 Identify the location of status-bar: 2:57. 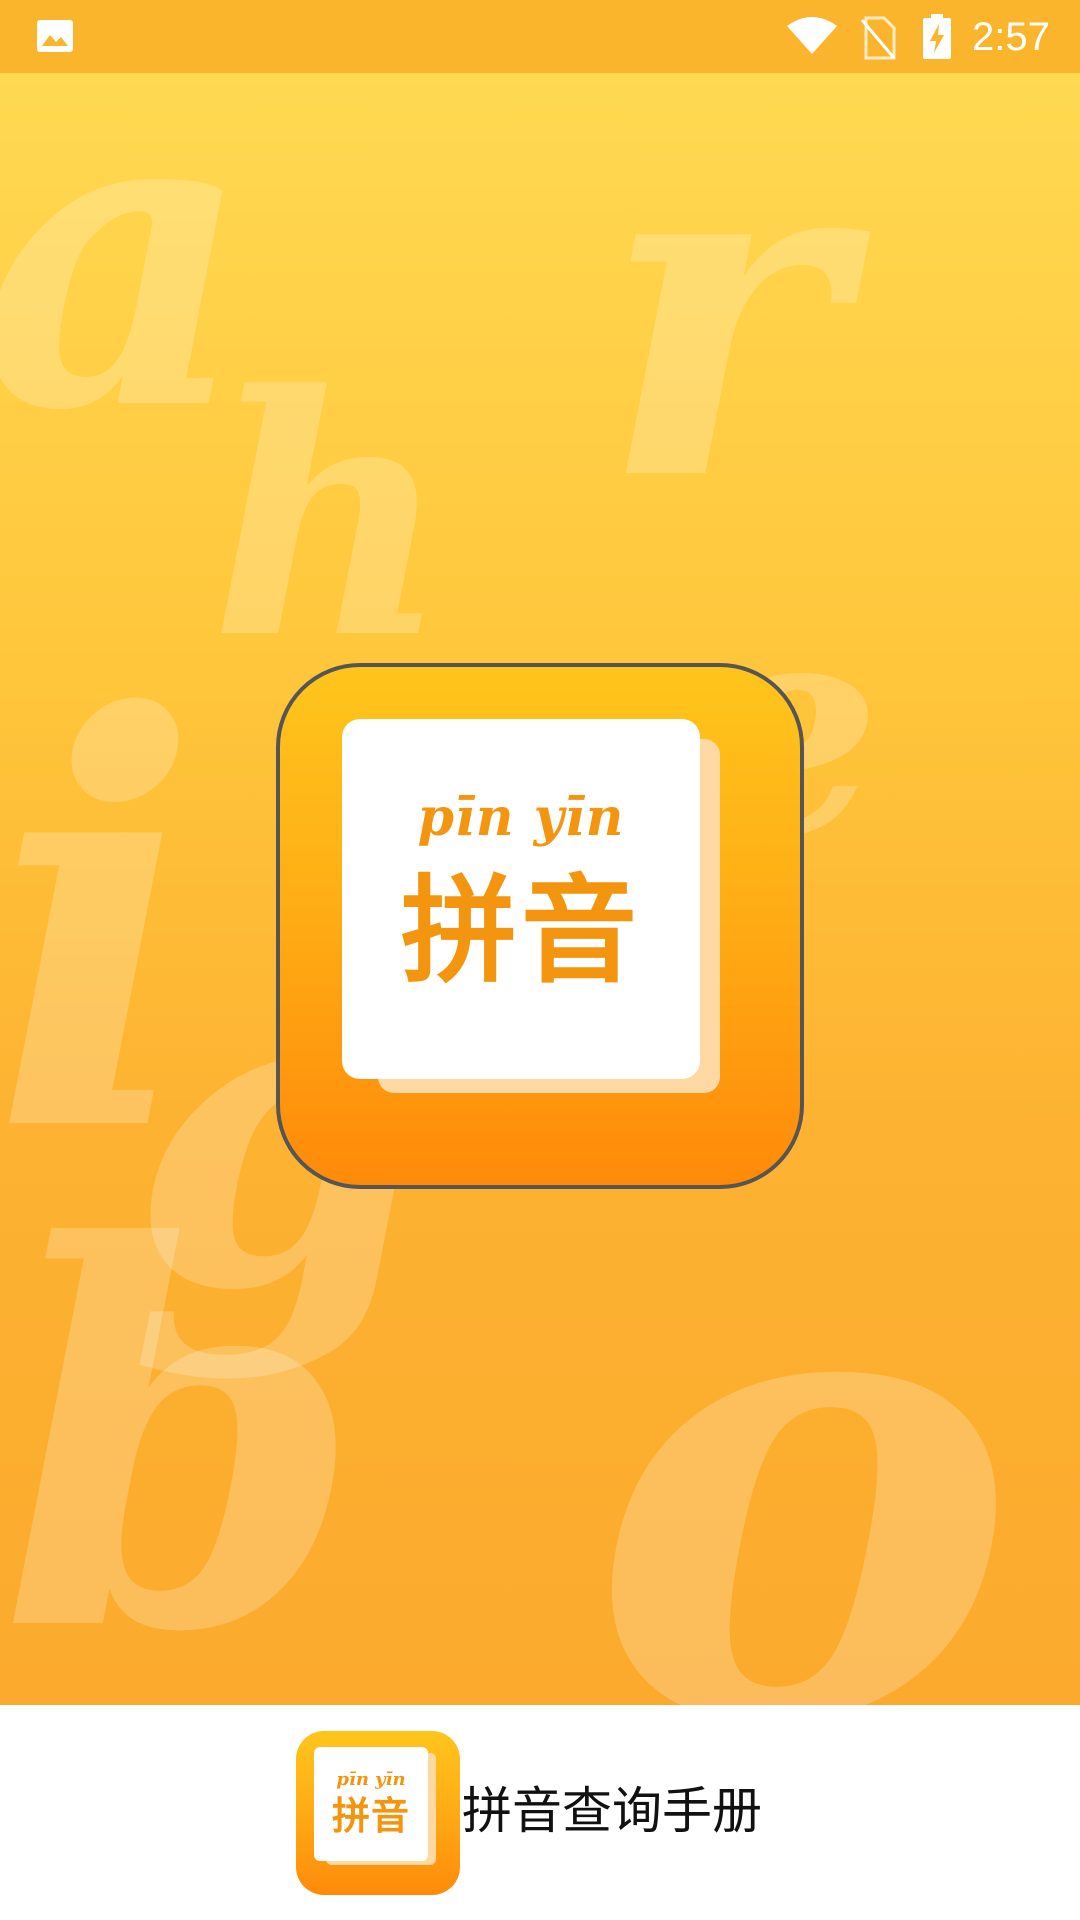
(540, 36).